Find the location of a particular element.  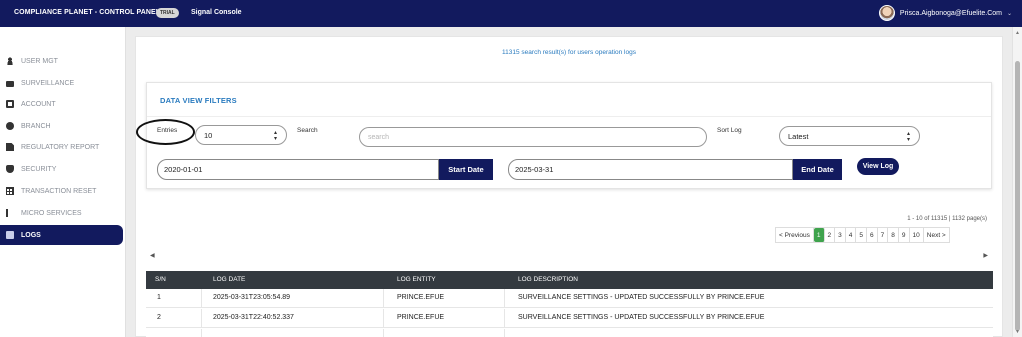

entries-value: 10 is located at coordinates (208, 135).